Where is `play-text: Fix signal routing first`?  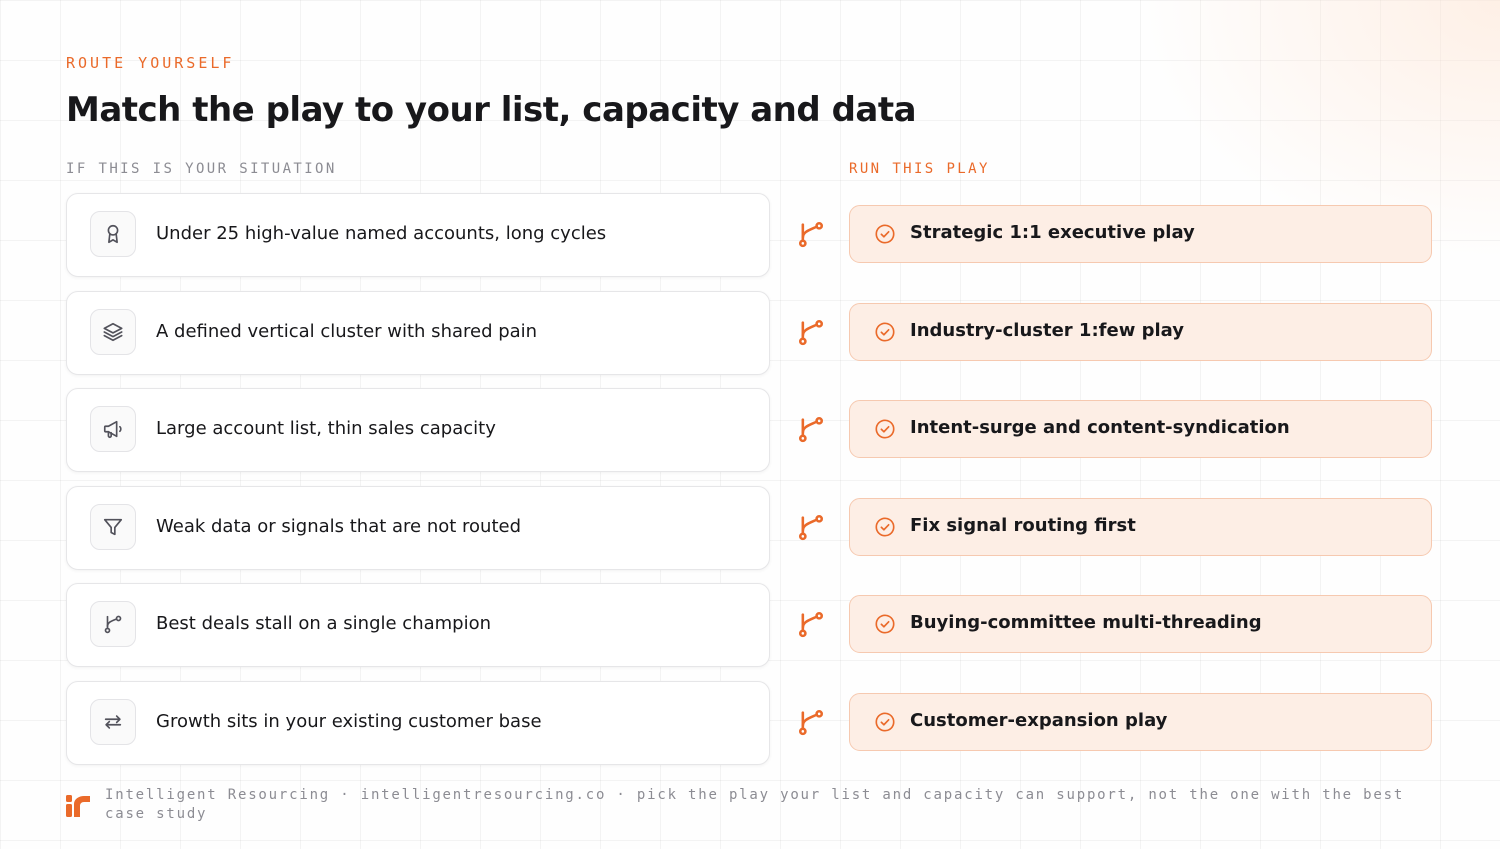 play-text: Fix signal routing first is located at coordinates (1023, 525).